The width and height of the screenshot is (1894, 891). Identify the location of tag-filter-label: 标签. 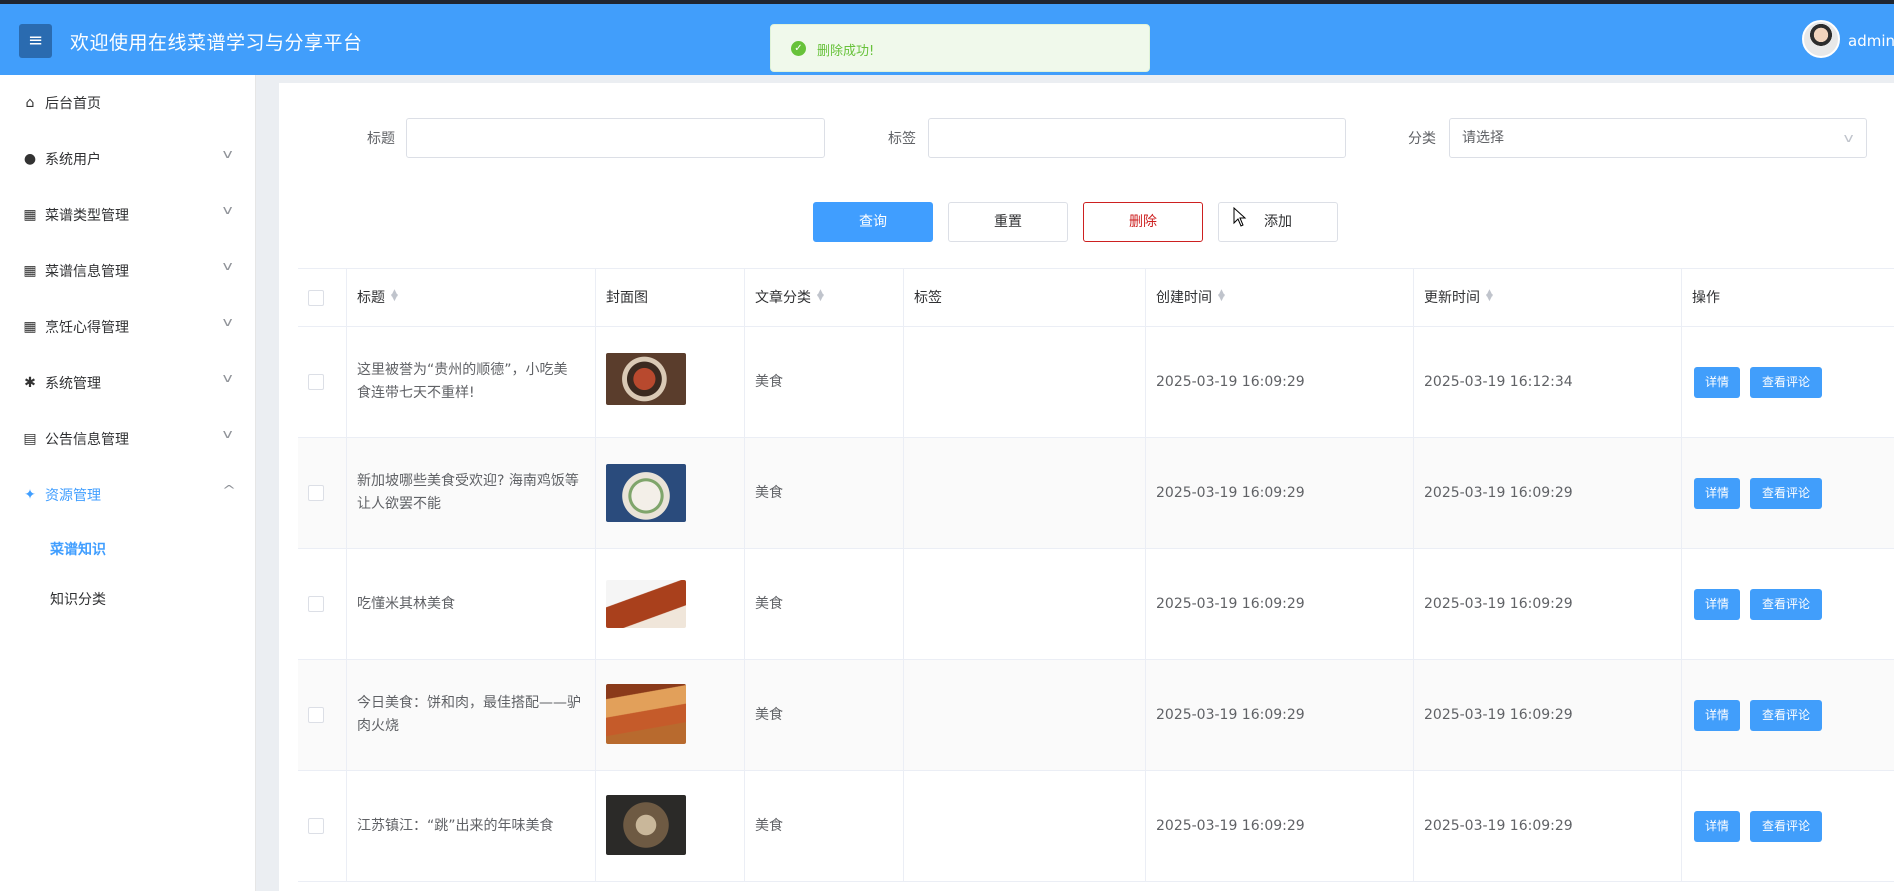
(902, 139).